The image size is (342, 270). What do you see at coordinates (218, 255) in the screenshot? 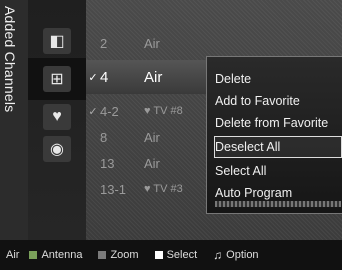
I see `option-icon: ♫` at bounding box center [218, 255].